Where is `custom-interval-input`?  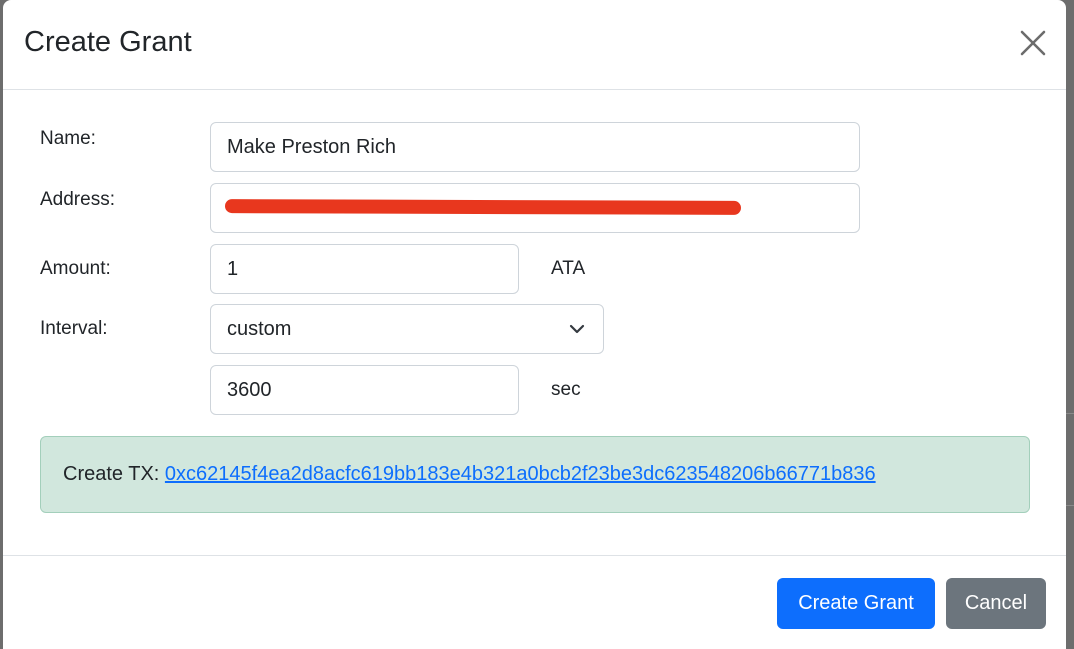 custom-interval-input is located at coordinates (364, 390).